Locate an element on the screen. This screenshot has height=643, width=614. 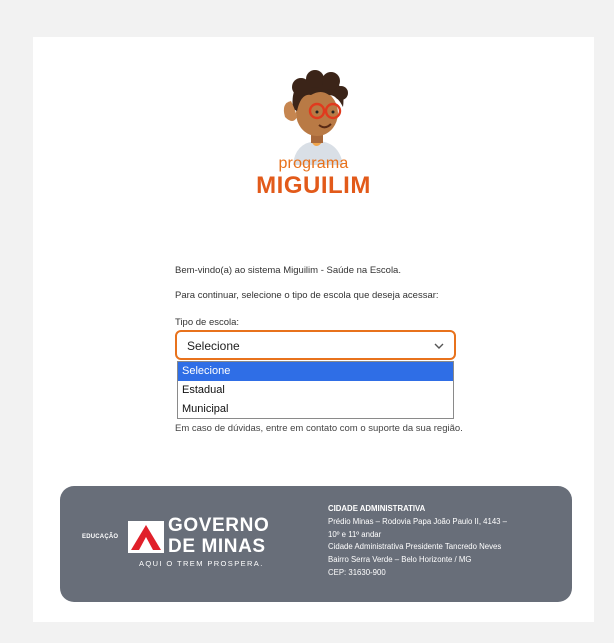
government-logo-icon is located at coordinates (146, 537).